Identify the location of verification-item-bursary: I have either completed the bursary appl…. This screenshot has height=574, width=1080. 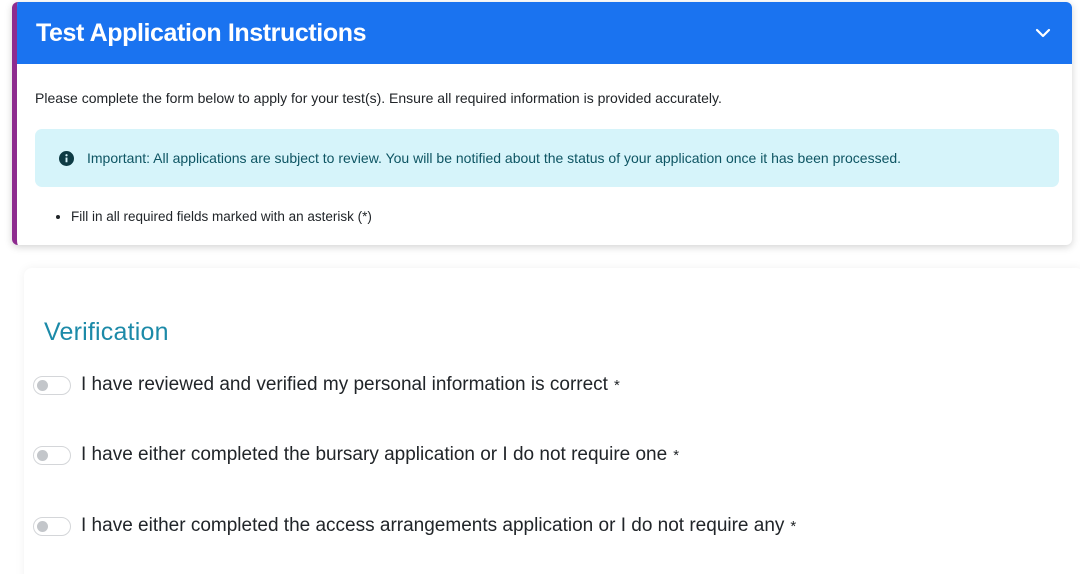
(356, 455).